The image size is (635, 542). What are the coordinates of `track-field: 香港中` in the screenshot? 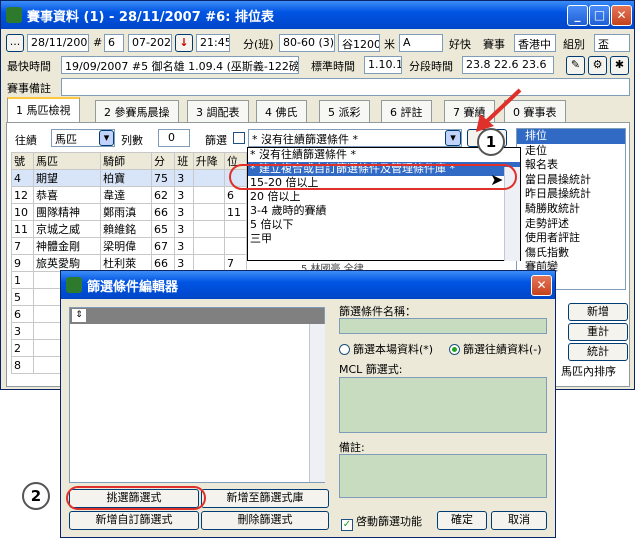 It's located at (535, 43).